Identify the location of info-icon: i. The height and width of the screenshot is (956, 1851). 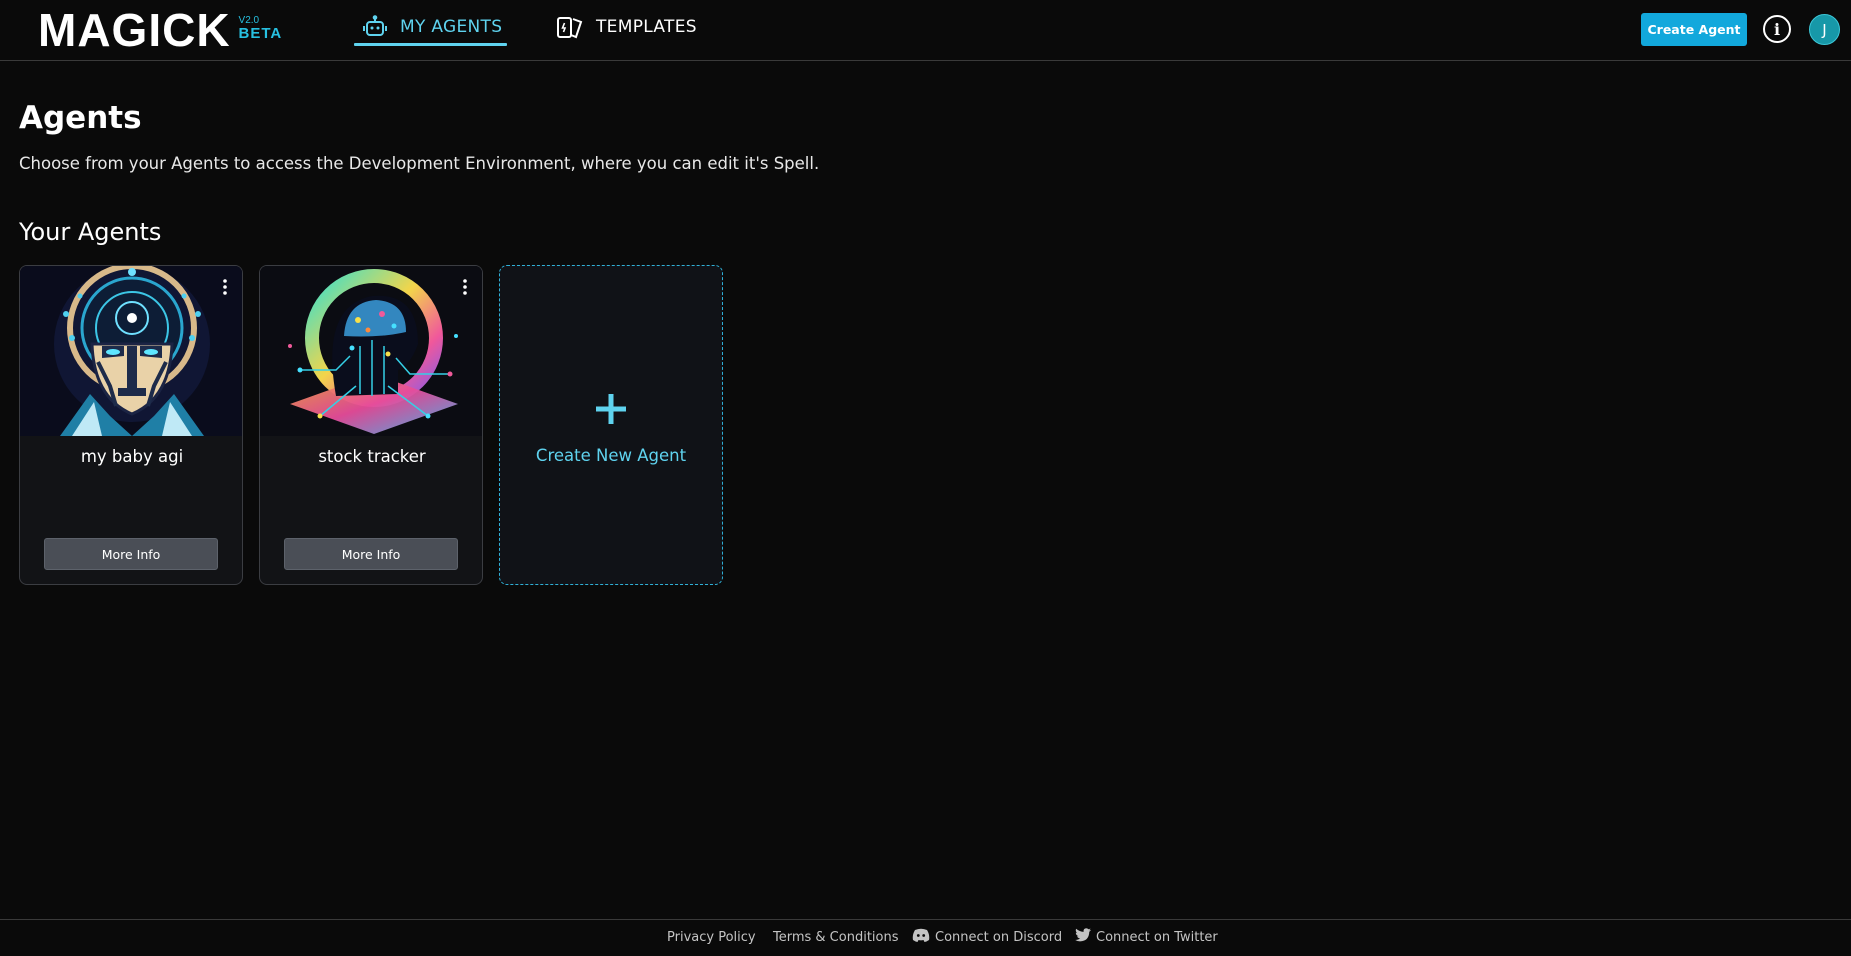
(1777, 29).